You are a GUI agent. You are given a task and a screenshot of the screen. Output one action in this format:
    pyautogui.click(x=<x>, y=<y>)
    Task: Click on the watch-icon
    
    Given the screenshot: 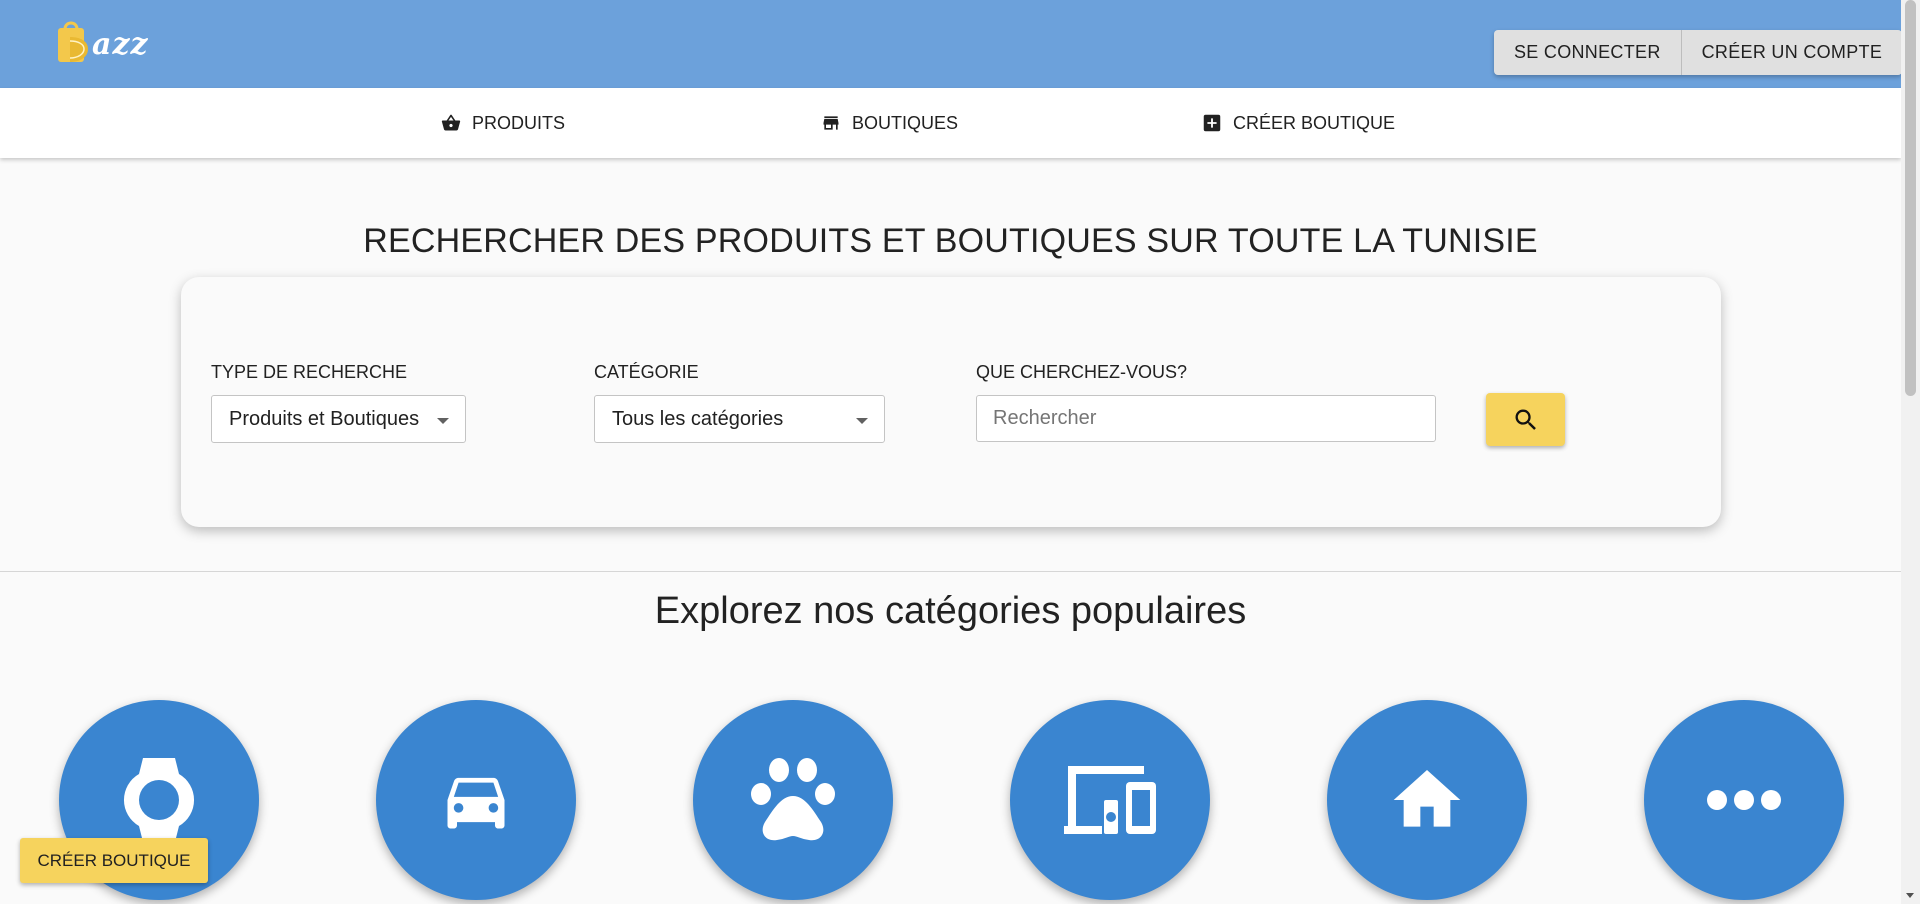 What is the action you would take?
    pyautogui.click(x=159, y=800)
    